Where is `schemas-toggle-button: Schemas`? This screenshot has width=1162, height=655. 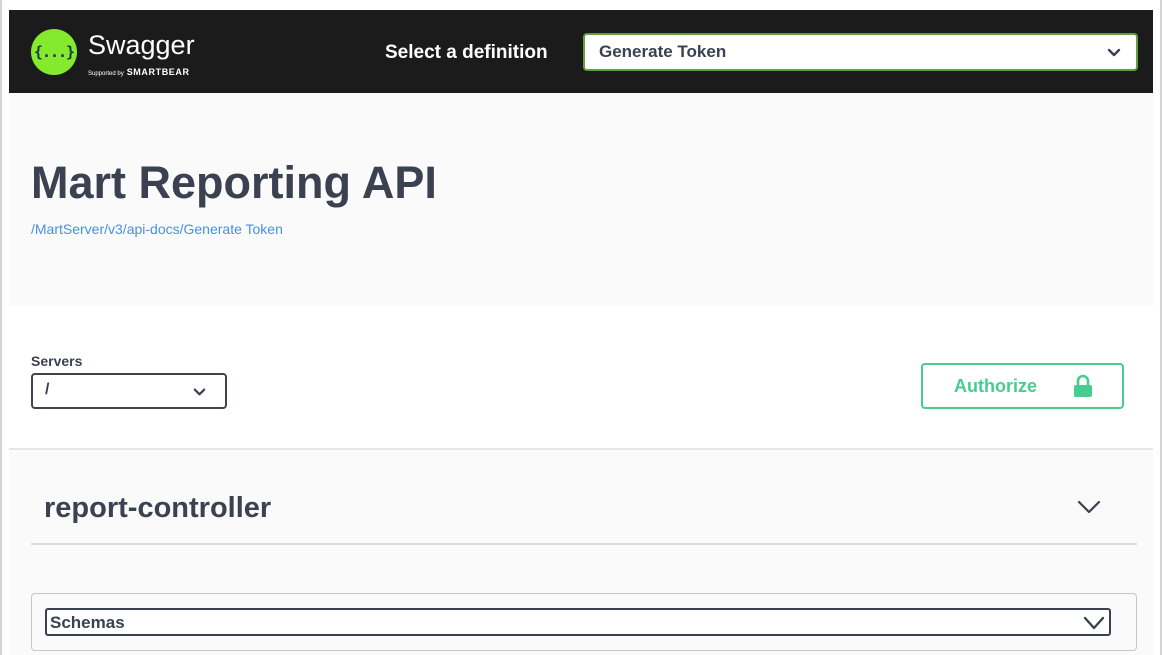 schemas-toggle-button: Schemas is located at coordinates (578, 622).